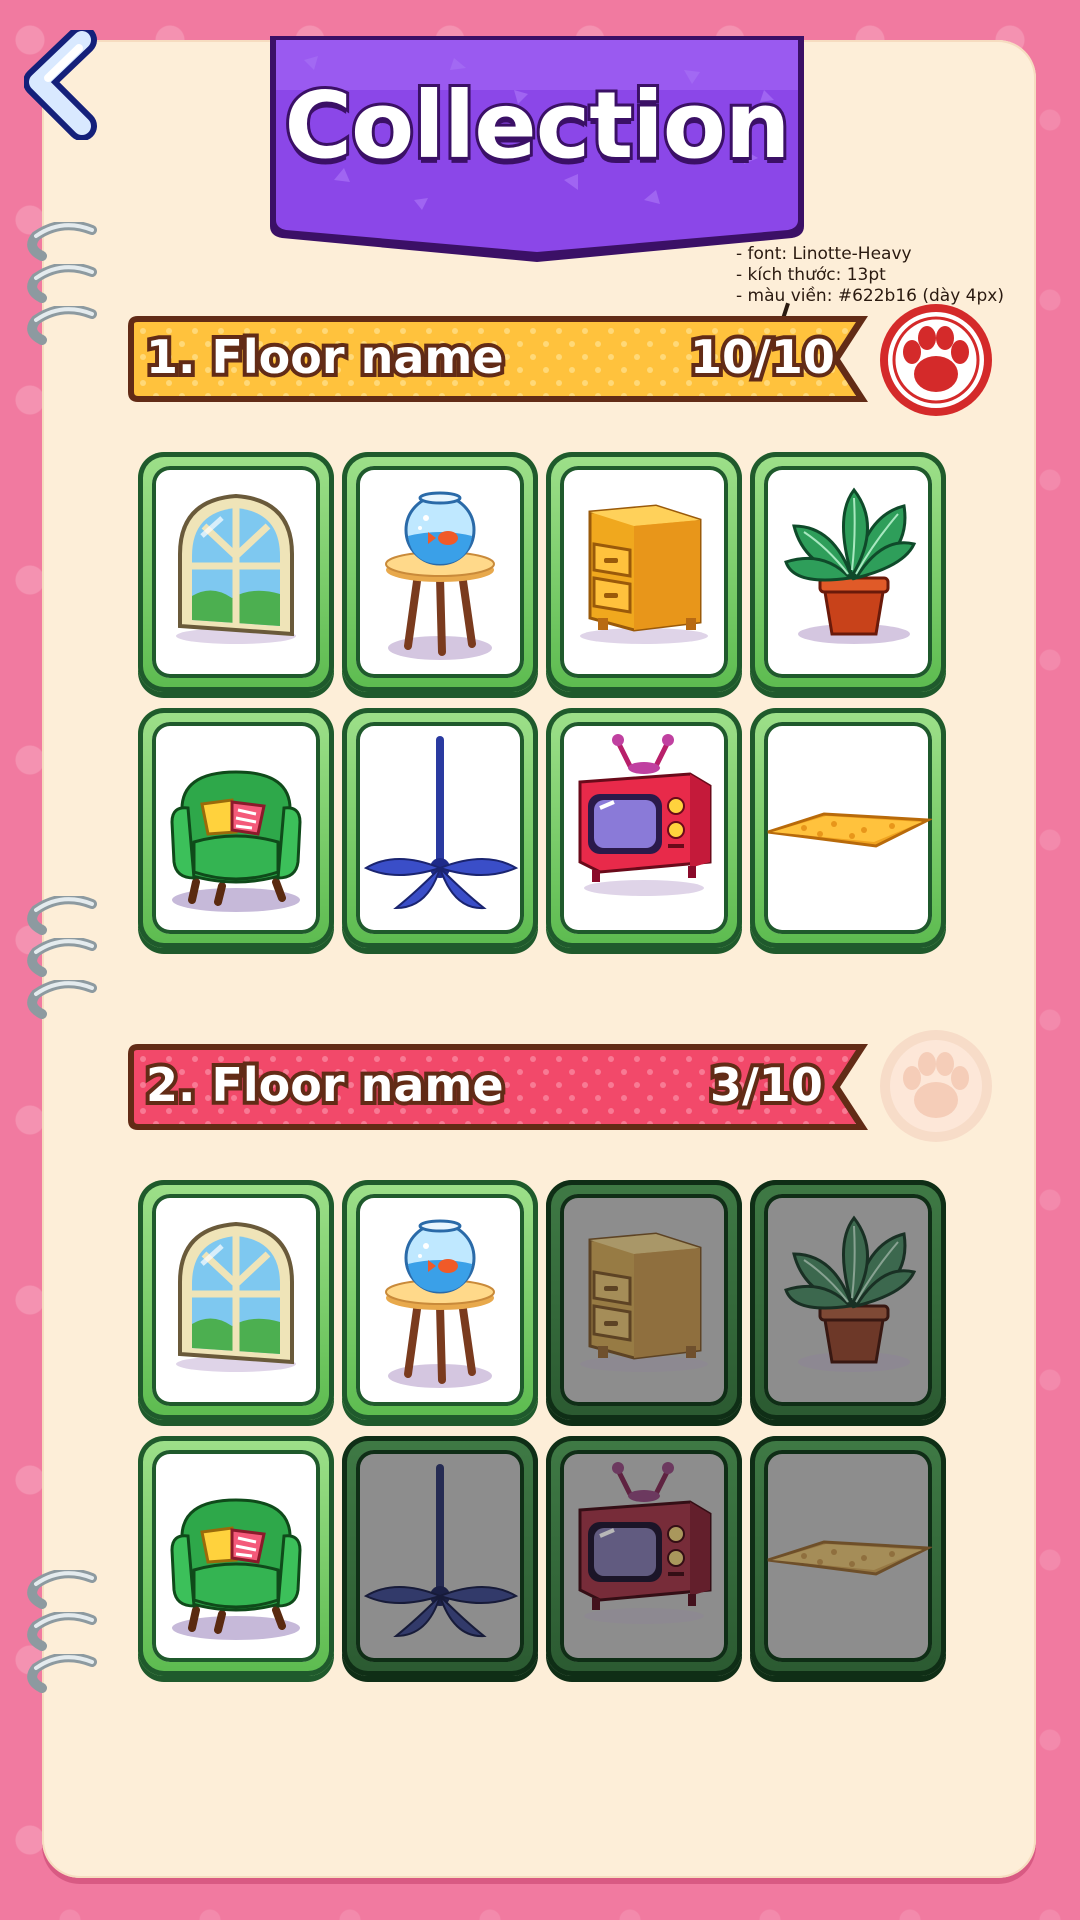  I want to click on floor-2-name: 2. Floor name, so click(325, 1085).